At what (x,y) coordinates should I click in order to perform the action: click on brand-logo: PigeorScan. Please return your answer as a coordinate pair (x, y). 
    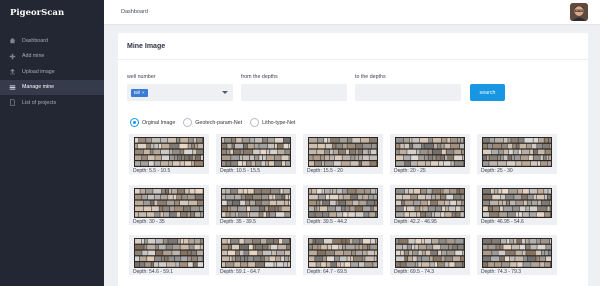
    Looking at the image, I should click on (52, 13).